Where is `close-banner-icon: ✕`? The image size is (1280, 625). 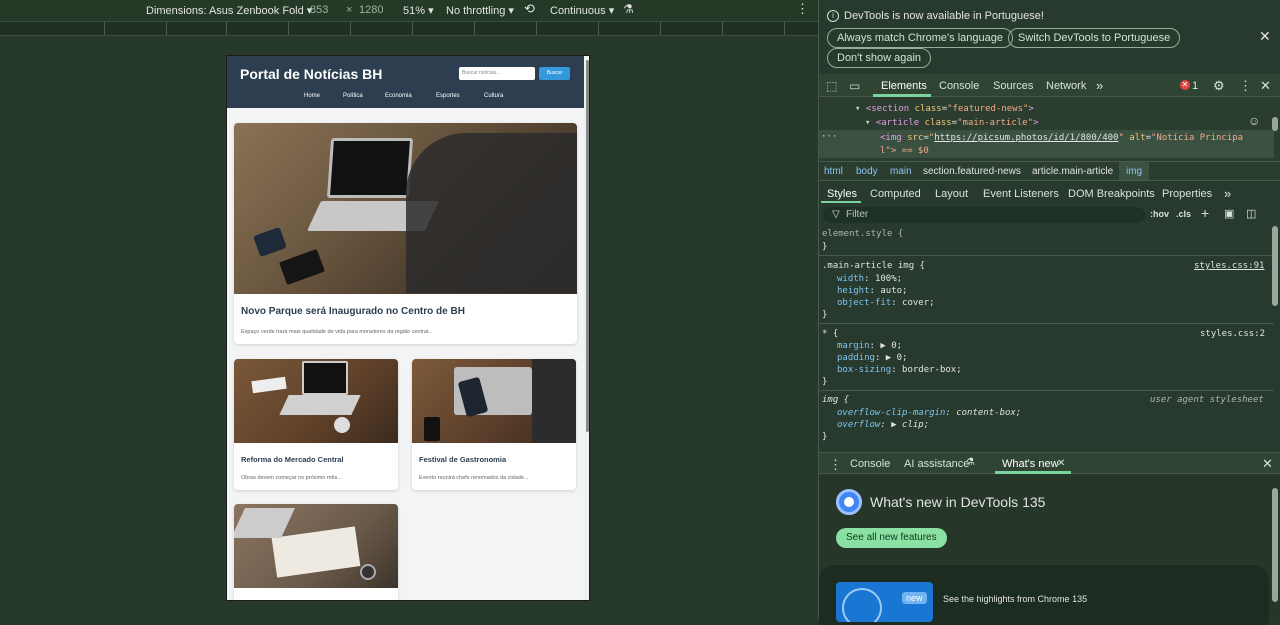 close-banner-icon: ✕ is located at coordinates (1265, 36).